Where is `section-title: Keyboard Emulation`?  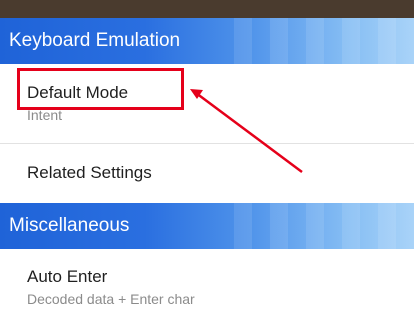
section-title: Keyboard Emulation is located at coordinates (95, 40).